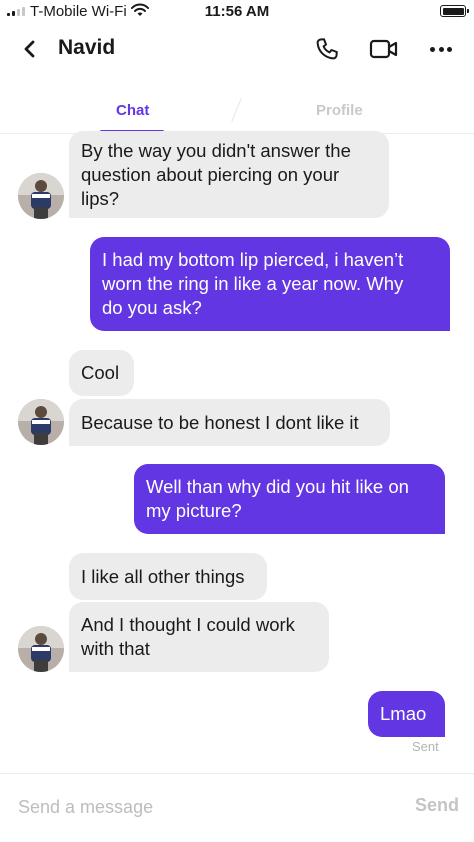 The height and width of the screenshot is (842, 474). I want to click on message-bubble-outgoing: Lmao, so click(406, 714).